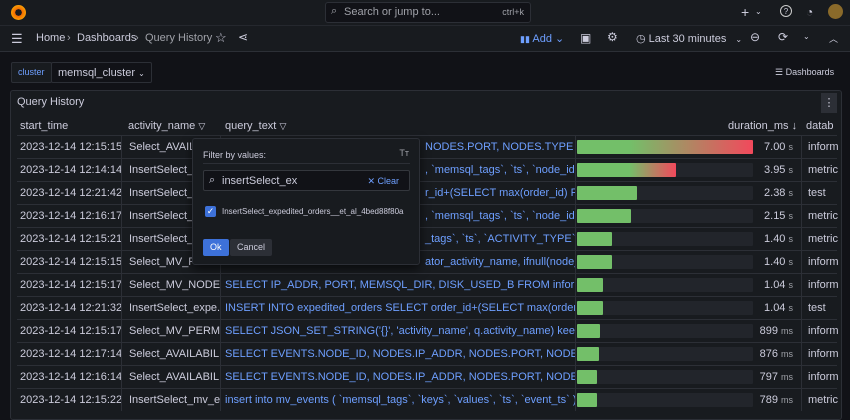 This screenshot has width=850, height=420. I want to click on collapse-chevron-up-icon: ︿, so click(833, 38).